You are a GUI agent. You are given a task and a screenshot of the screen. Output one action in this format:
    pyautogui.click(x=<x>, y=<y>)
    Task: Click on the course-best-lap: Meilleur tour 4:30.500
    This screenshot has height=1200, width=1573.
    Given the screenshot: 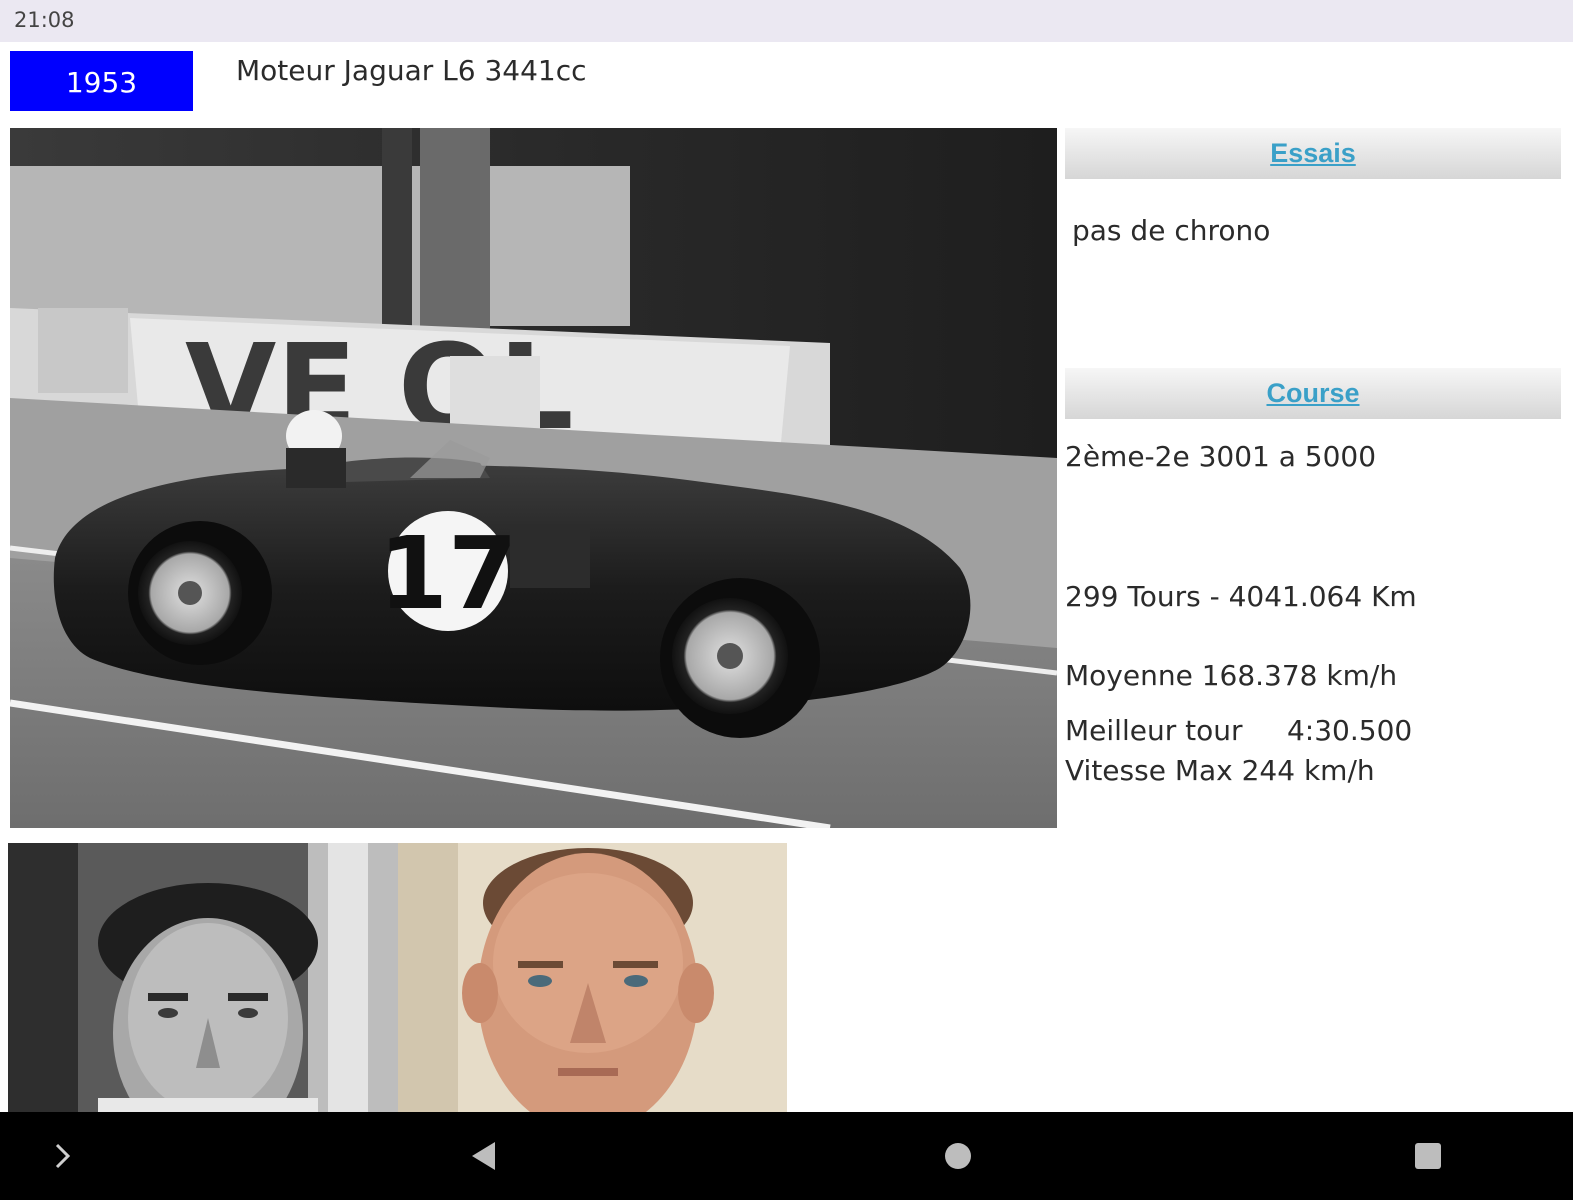 What is the action you would take?
    pyautogui.click(x=1239, y=730)
    